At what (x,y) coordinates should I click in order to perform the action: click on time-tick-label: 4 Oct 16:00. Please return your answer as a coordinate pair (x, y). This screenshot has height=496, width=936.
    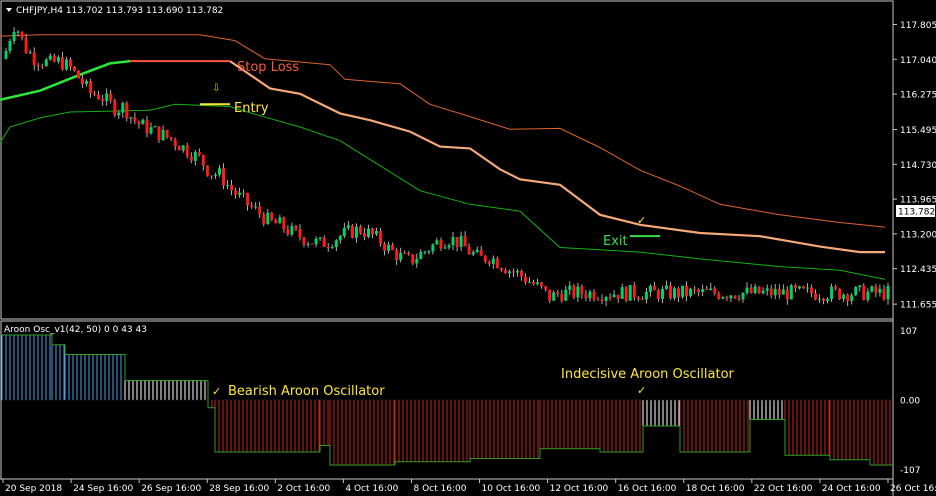
    Looking at the image, I should click on (371, 489).